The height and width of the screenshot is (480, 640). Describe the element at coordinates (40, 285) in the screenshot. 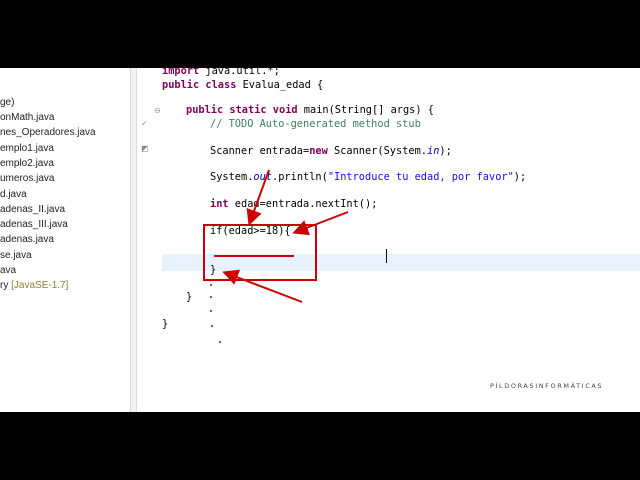

I see `jre-library-version: [JavaSE-1.7]` at that location.